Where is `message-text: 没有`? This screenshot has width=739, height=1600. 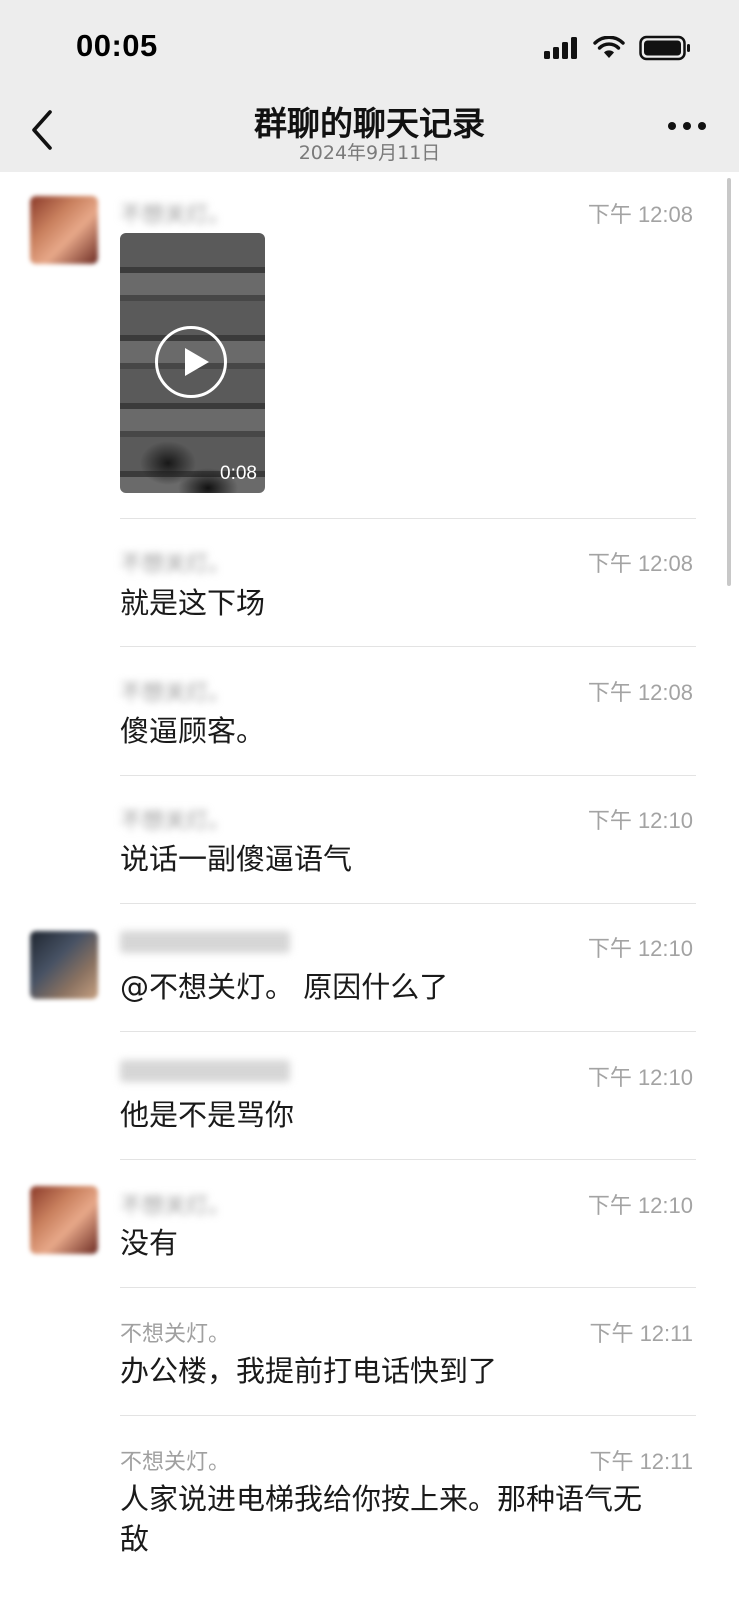 message-text: 没有 is located at coordinates (149, 1243).